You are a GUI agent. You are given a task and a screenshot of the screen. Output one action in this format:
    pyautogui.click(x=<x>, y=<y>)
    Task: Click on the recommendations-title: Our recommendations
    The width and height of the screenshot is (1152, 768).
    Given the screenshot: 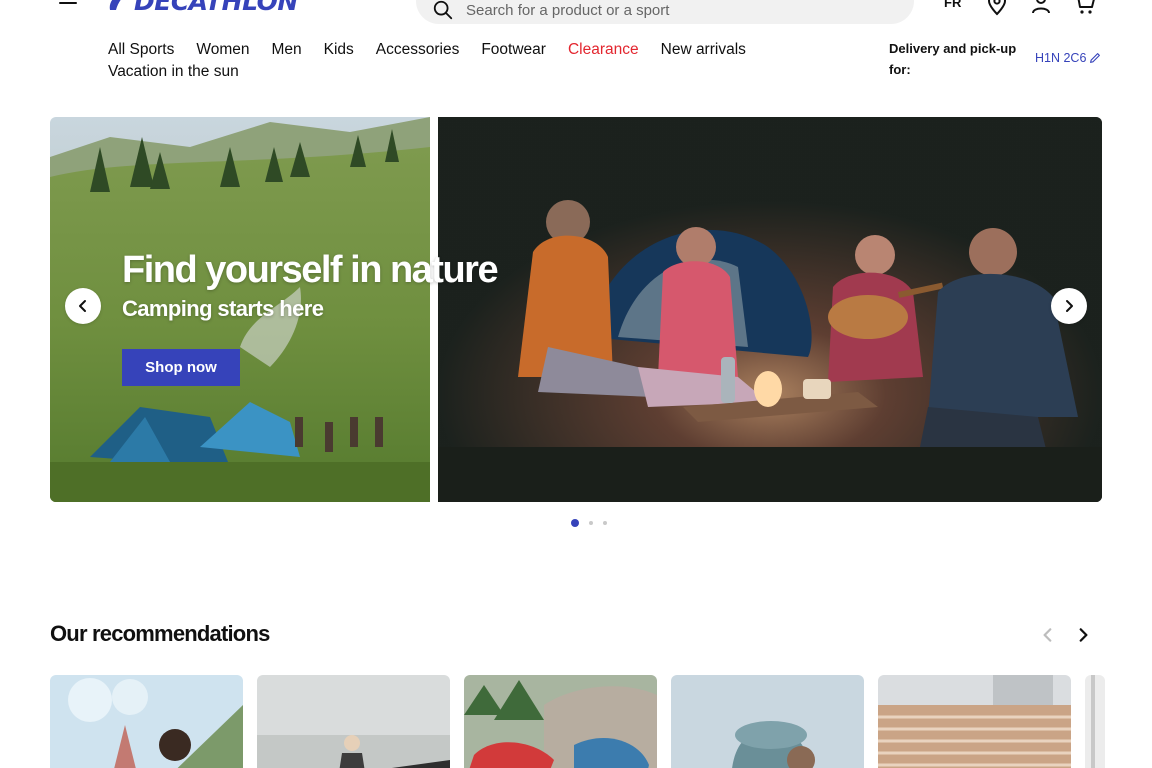 What is the action you would take?
    pyautogui.click(x=160, y=633)
    